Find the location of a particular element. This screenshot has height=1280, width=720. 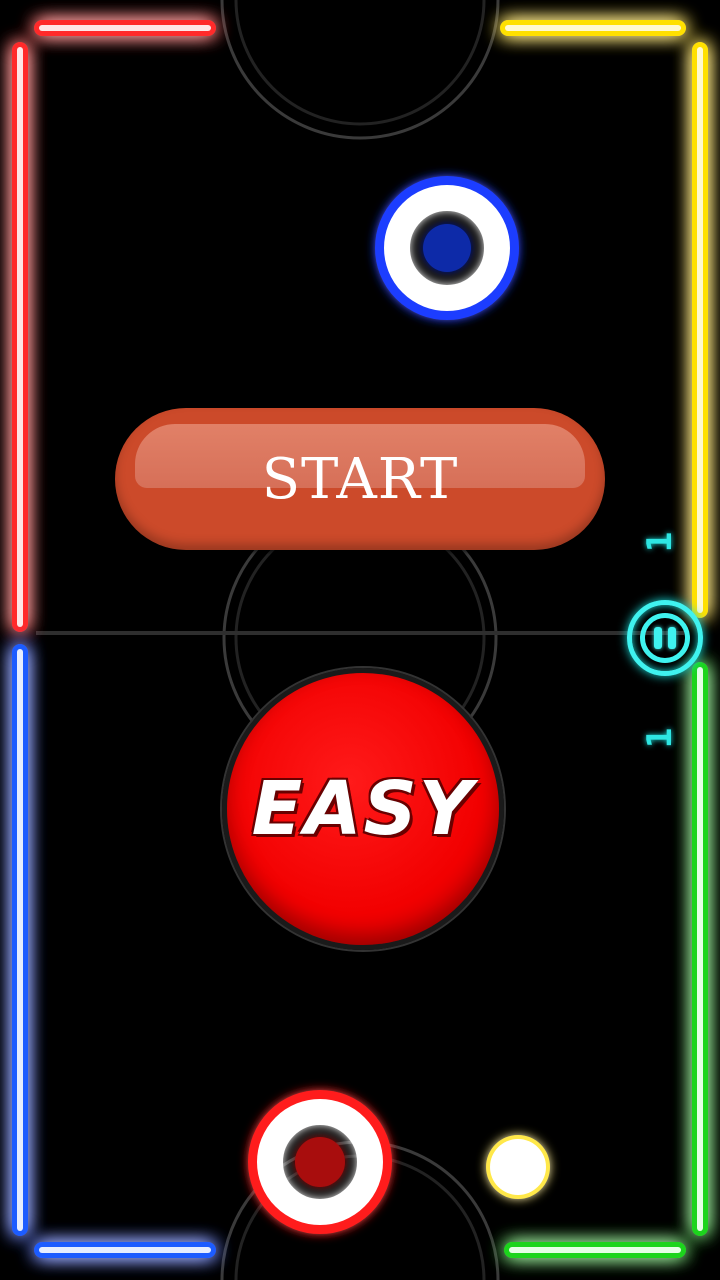

difficulty-label: EASY is located at coordinates (363, 809).